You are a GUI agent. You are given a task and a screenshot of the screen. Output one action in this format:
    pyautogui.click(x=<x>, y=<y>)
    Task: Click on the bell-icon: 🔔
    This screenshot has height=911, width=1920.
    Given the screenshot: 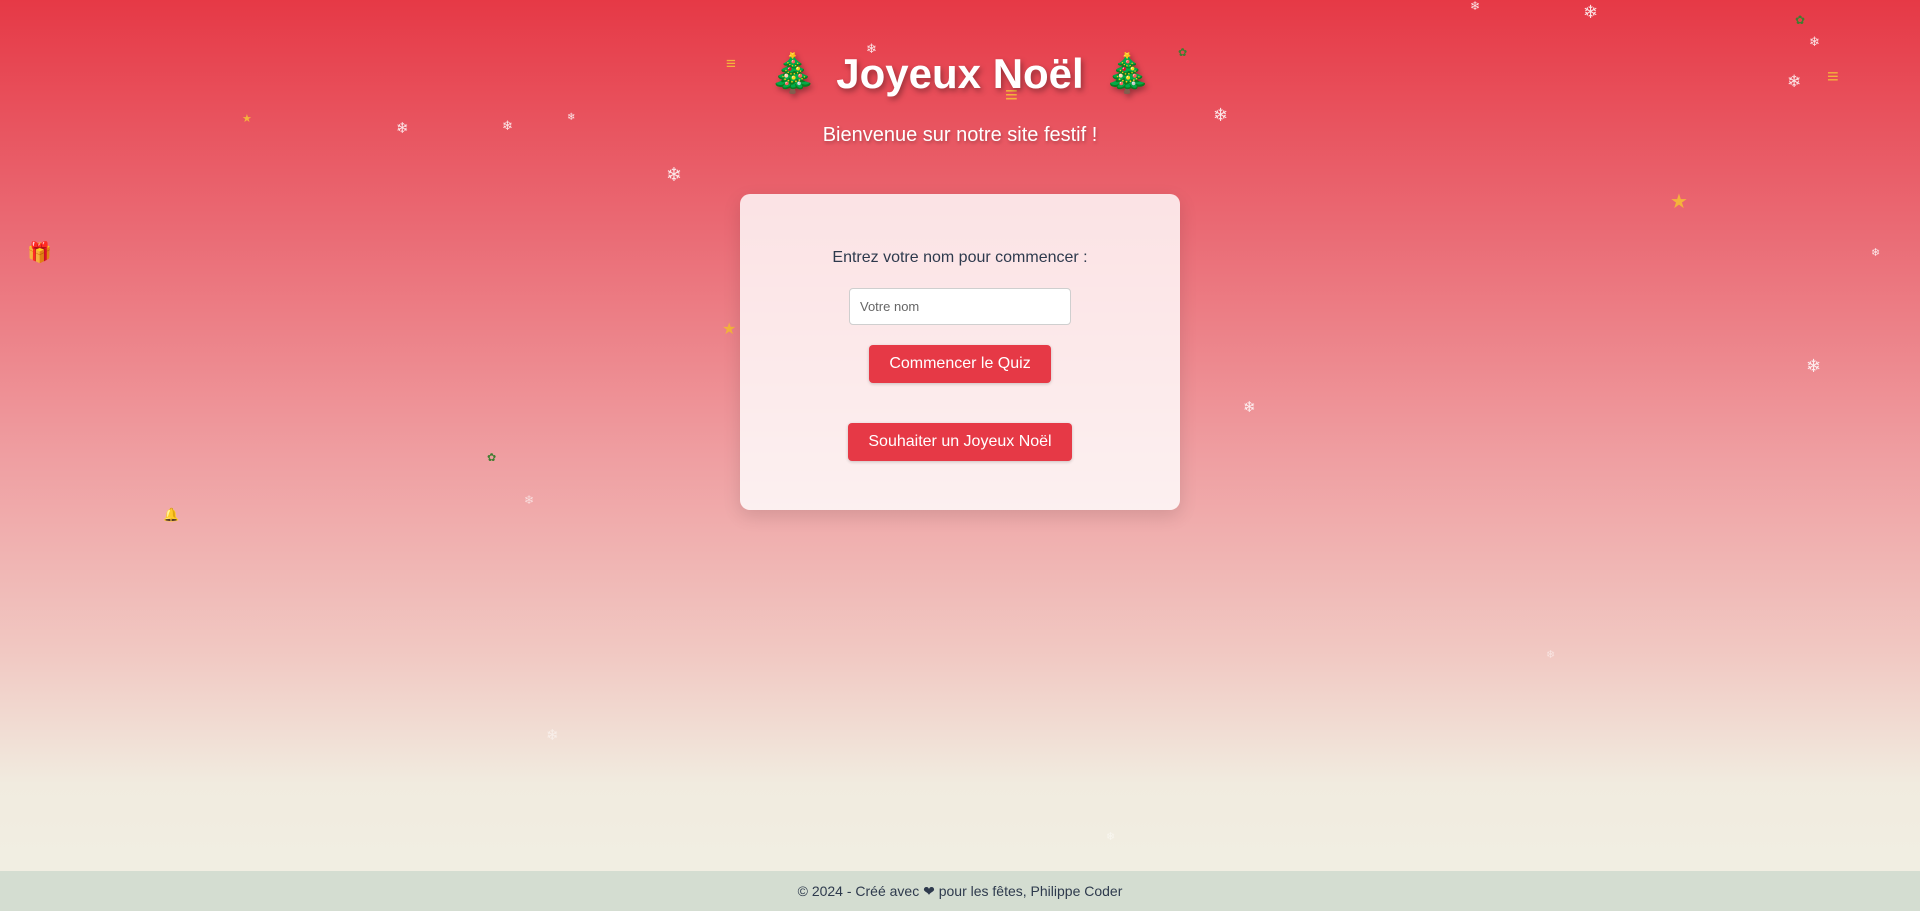 What is the action you would take?
    pyautogui.click(x=171, y=514)
    